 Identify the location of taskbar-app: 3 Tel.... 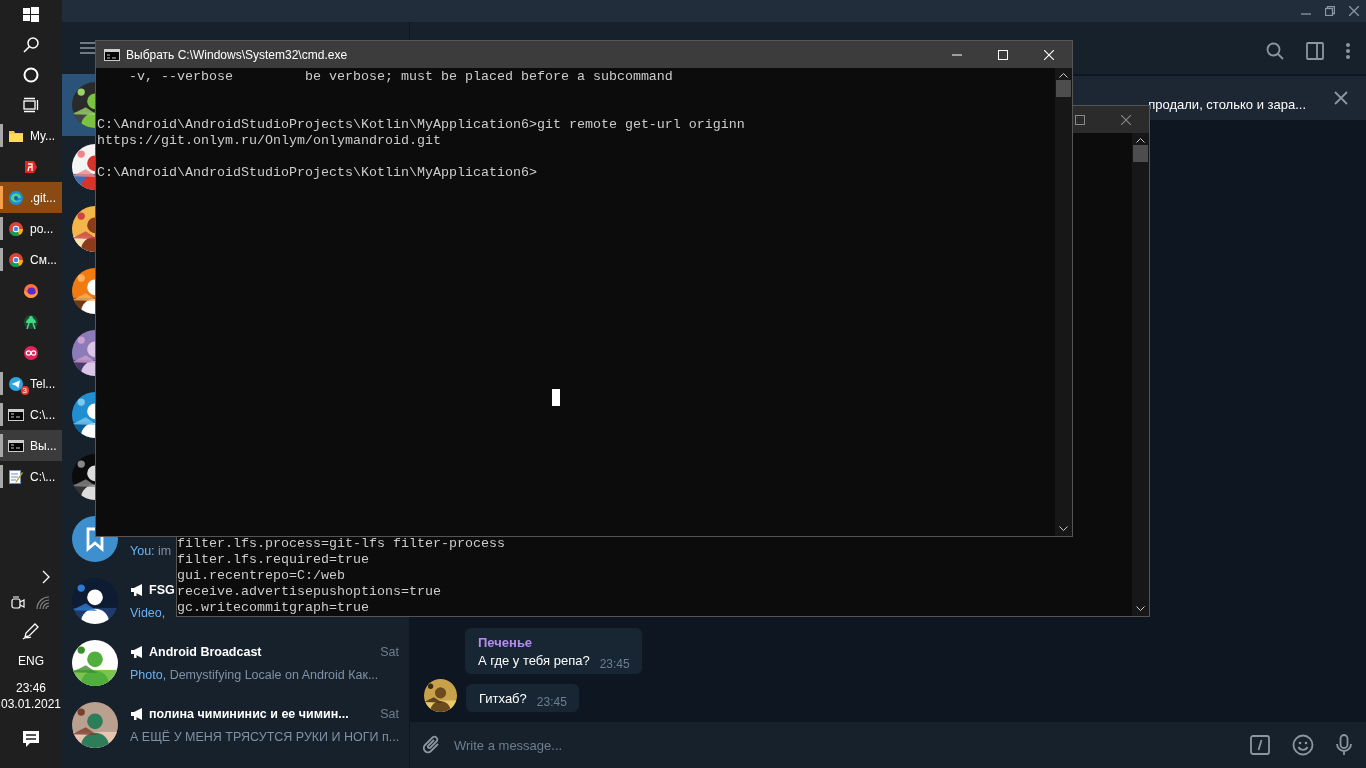
(31, 383).